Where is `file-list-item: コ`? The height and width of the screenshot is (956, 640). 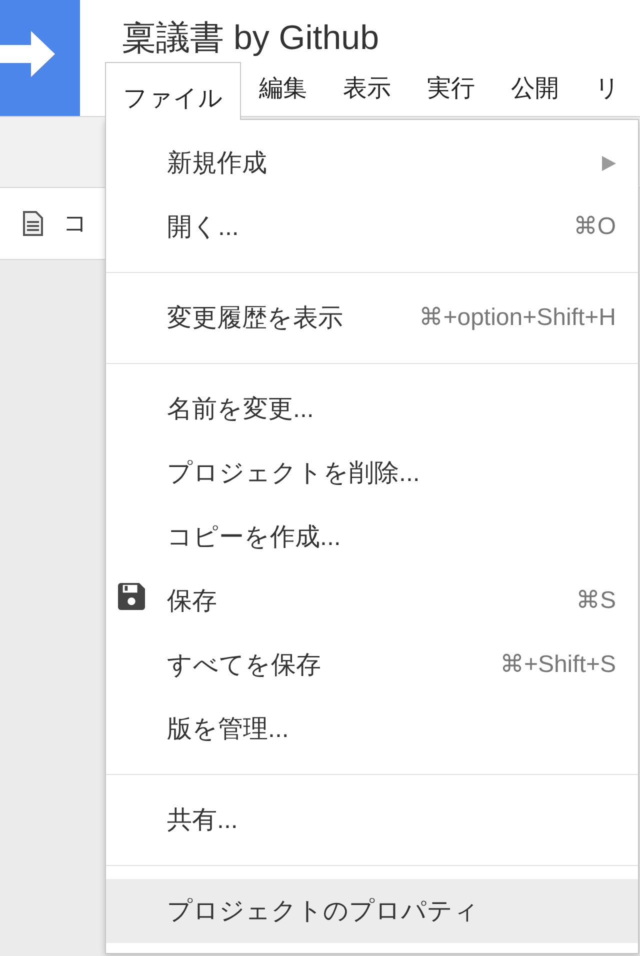
file-list-item: コ is located at coordinates (53, 224).